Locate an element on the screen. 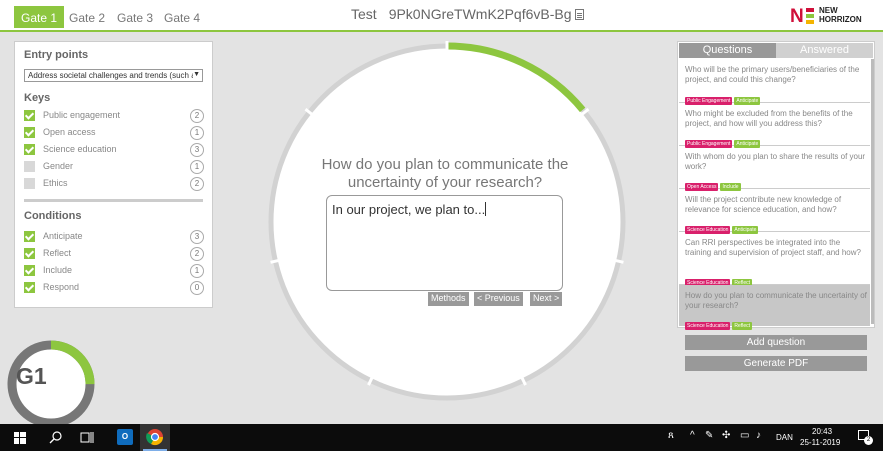  logo-bar-green is located at coordinates (810, 16).